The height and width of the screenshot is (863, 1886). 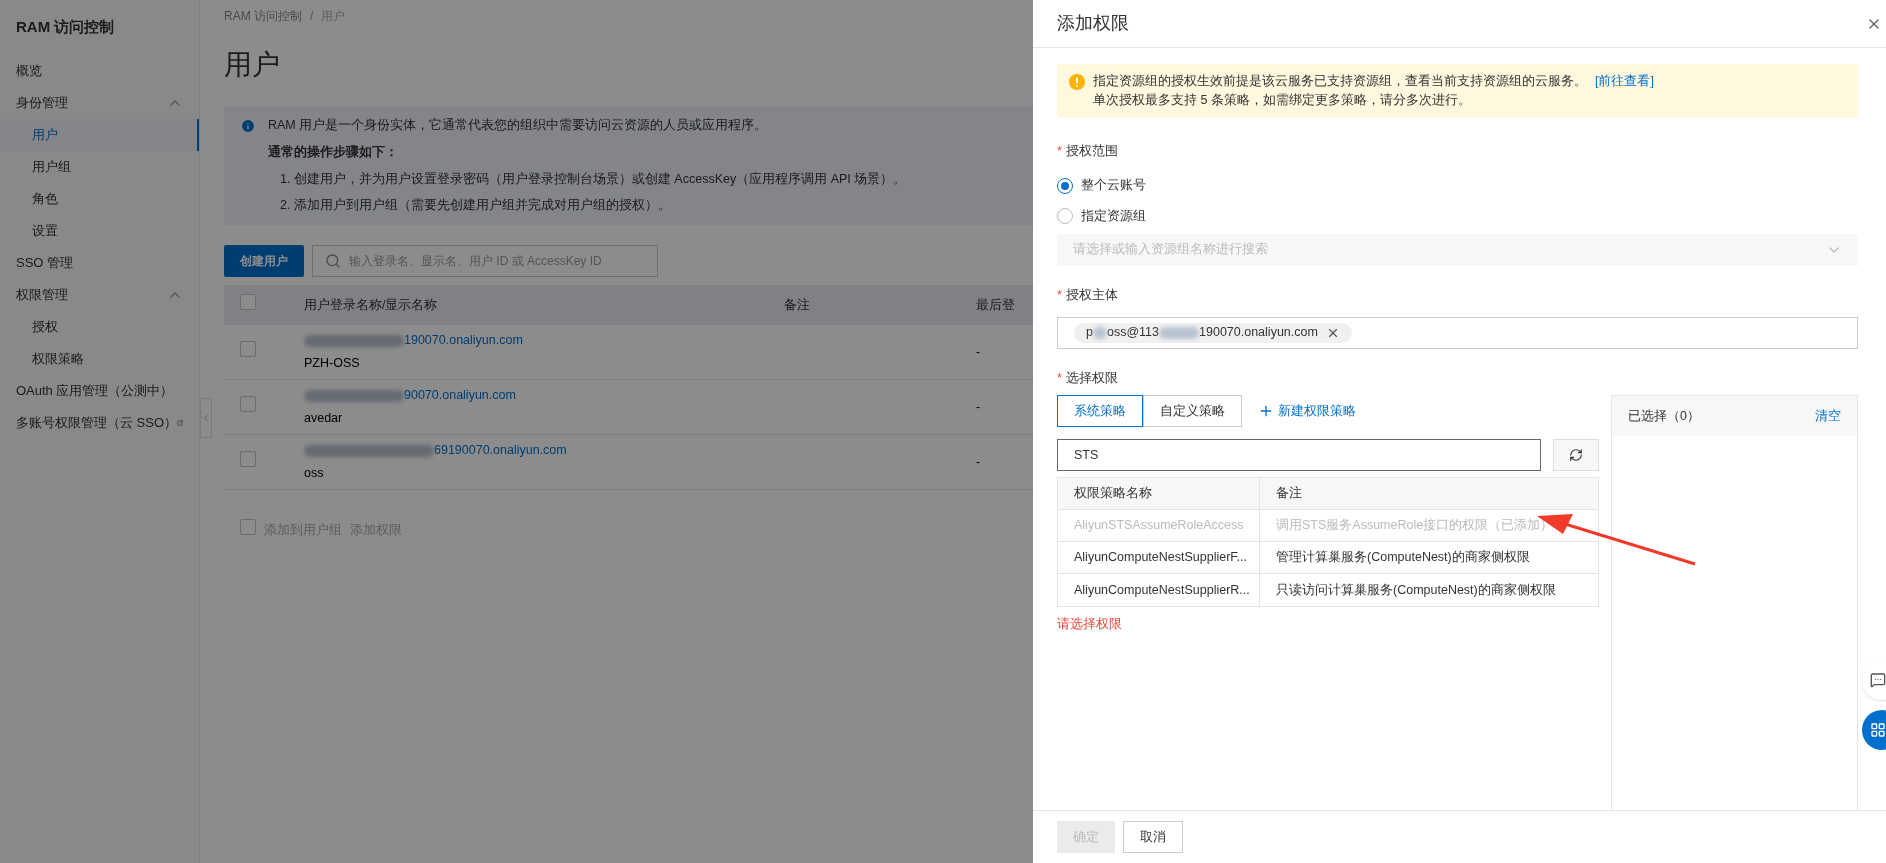 What do you see at coordinates (1828, 416) in the screenshot?
I see `clear-link: 清空` at bounding box center [1828, 416].